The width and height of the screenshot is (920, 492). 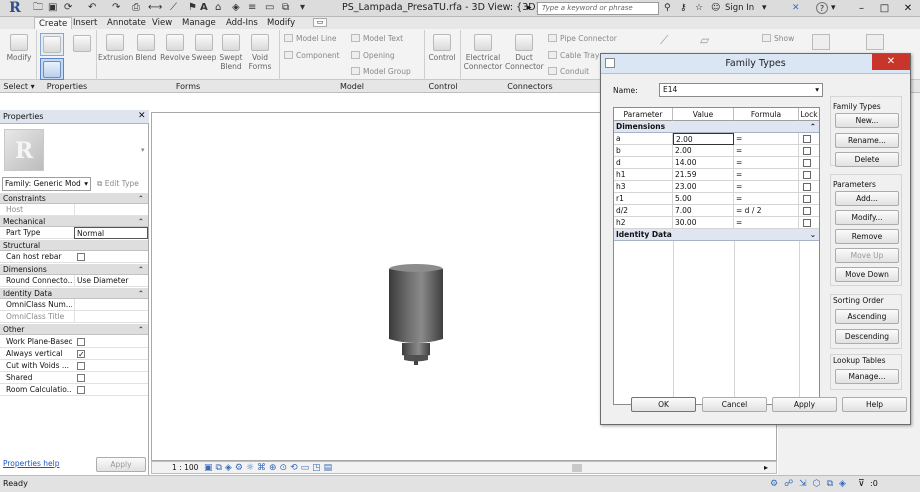 What do you see at coordinates (766, 211) in the screenshot?
I see `parameter-formula-field: = d / 2` at bounding box center [766, 211].